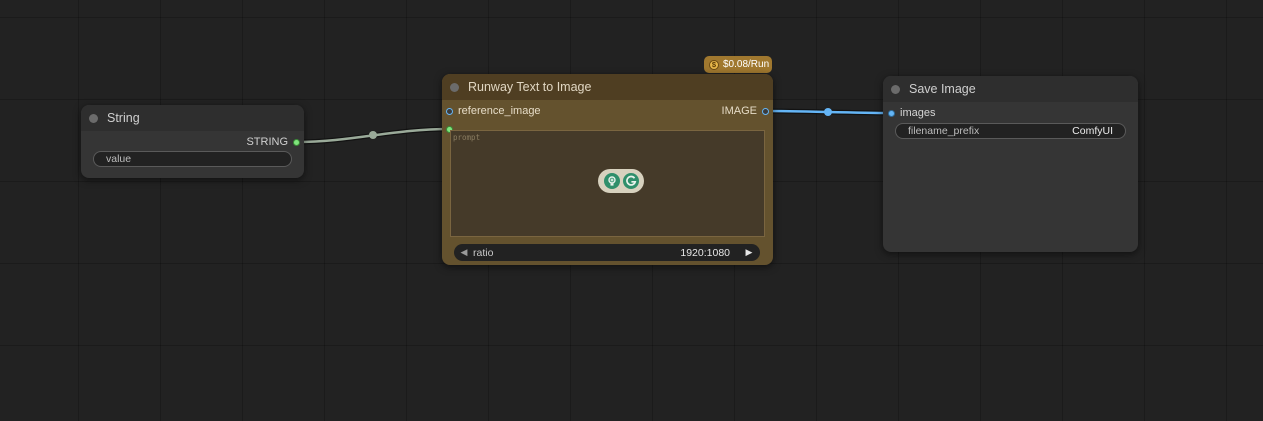 This screenshot has height=421, width=1263. Describe the element at coordinates (942, 89) in the screenshot. I see `node-title: Save Image` at that location.